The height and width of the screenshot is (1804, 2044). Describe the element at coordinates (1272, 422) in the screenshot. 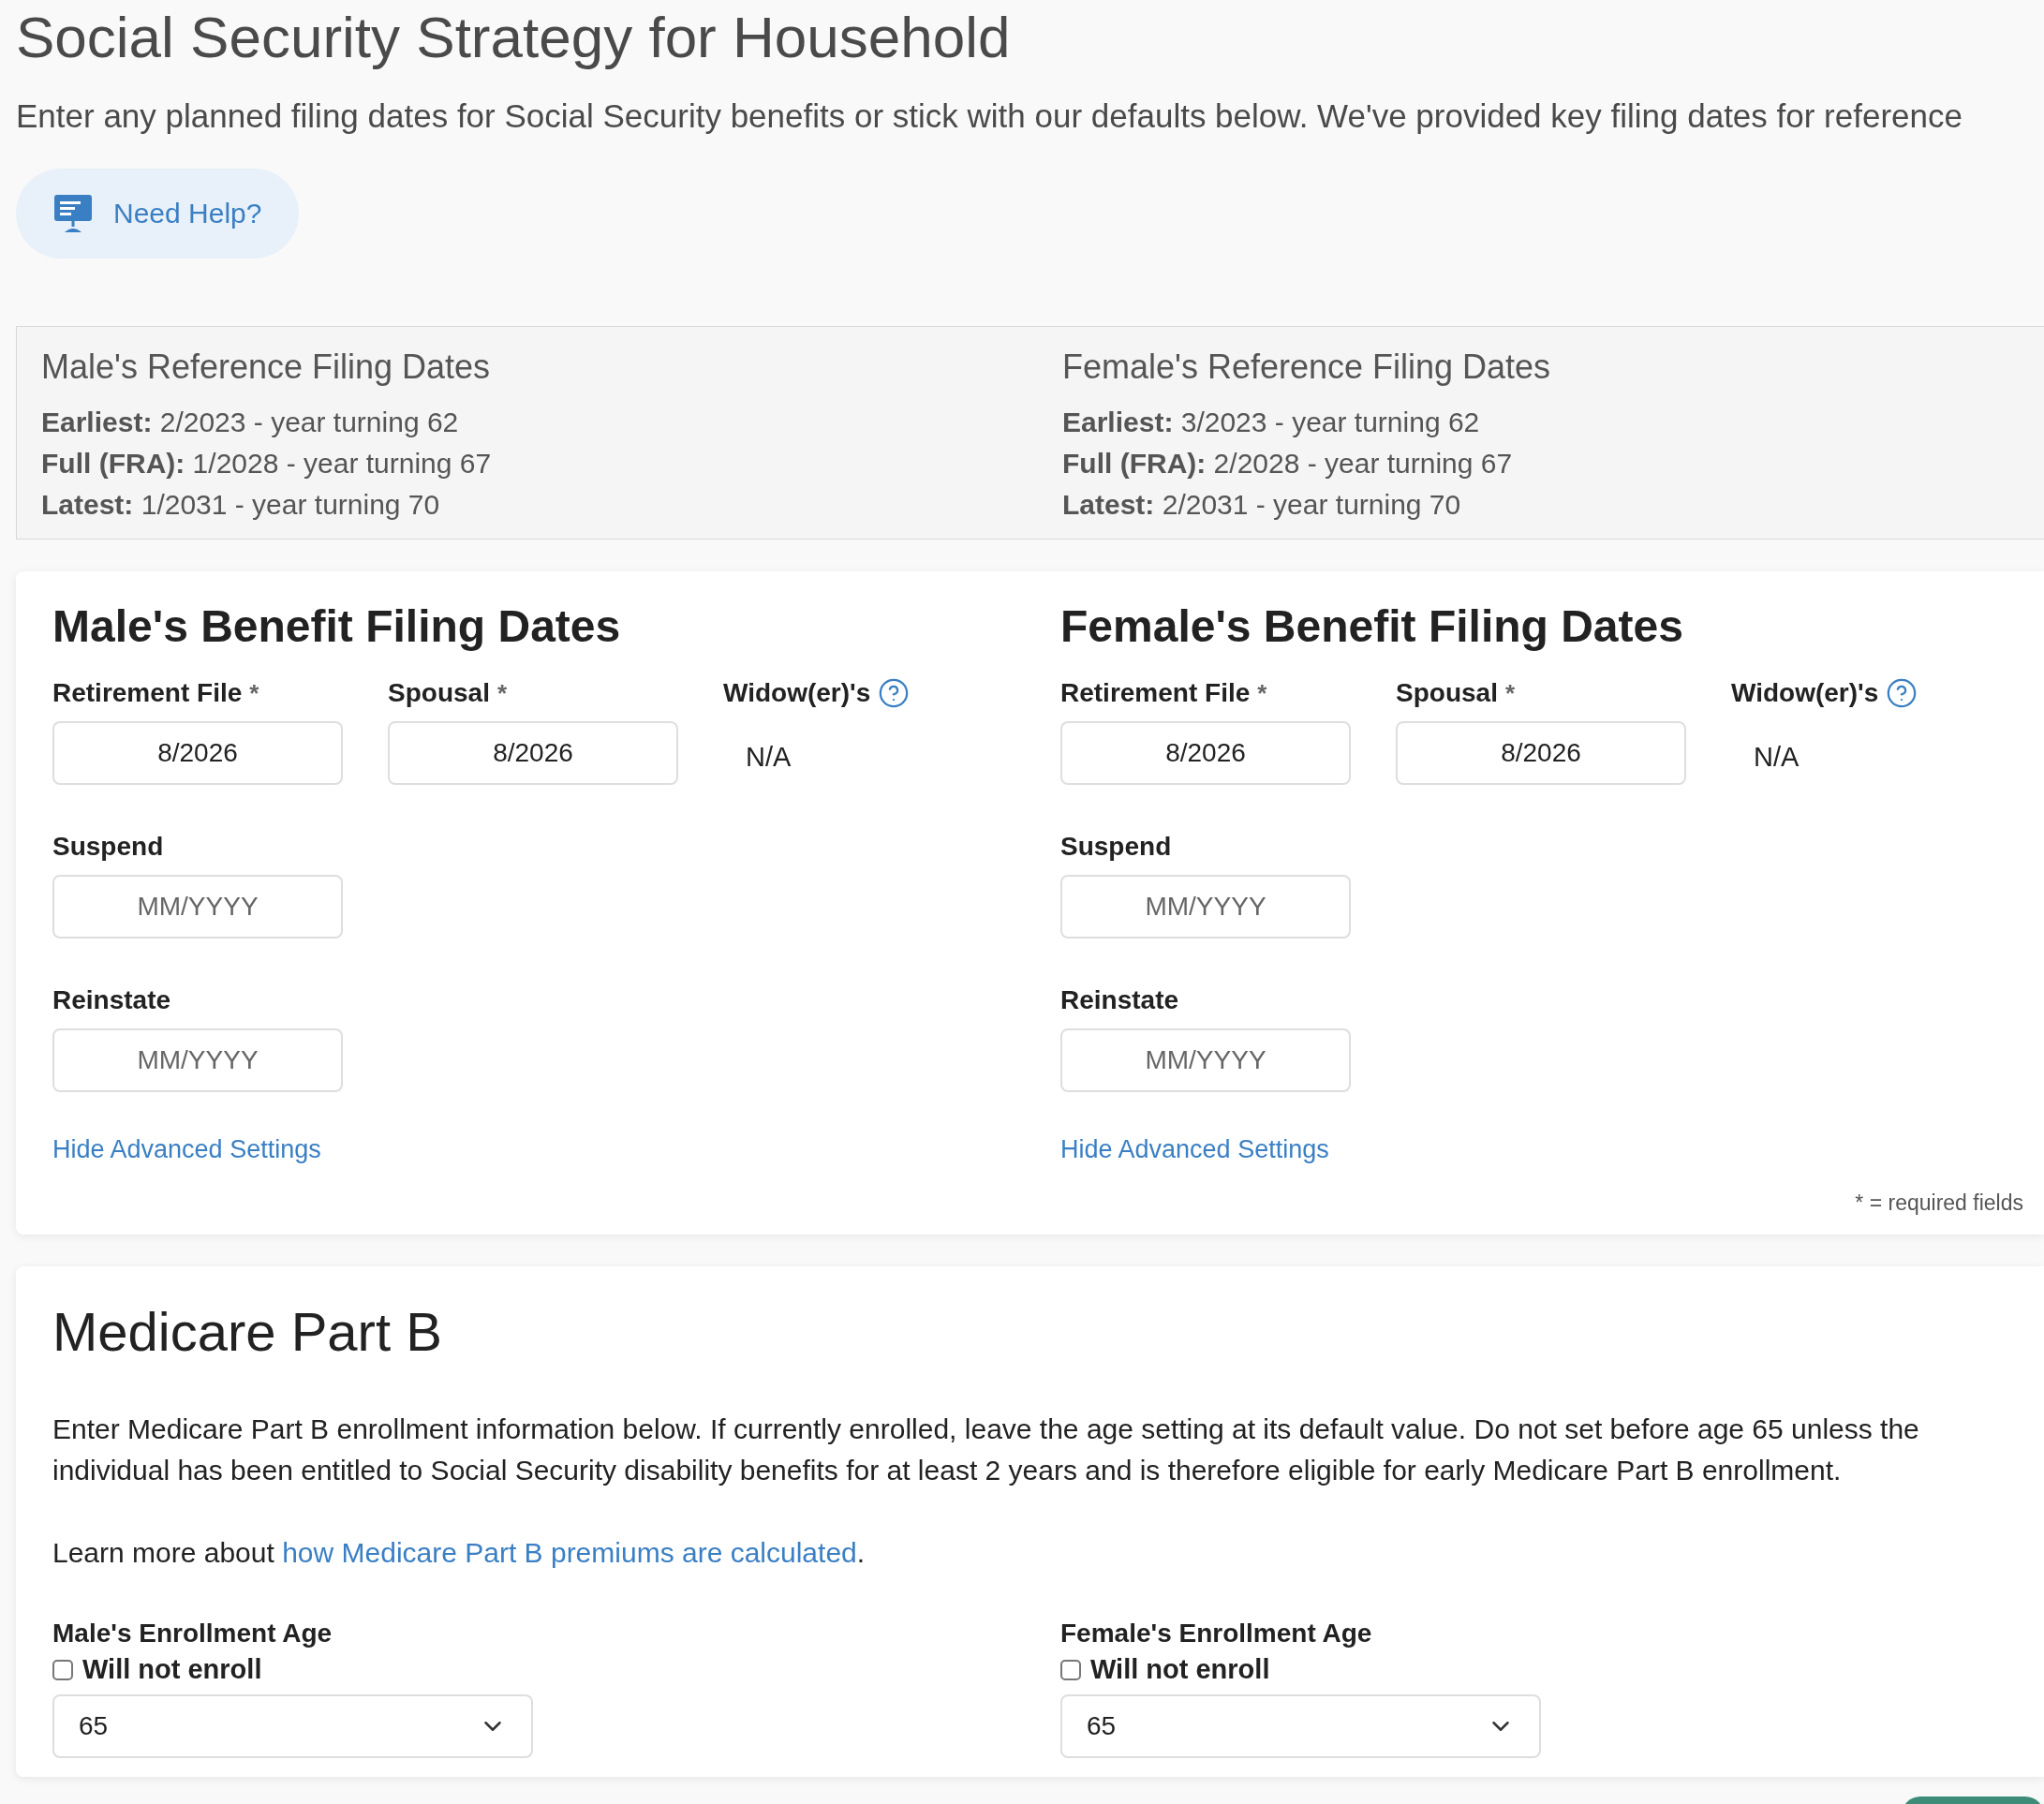

I see `reference-date-line: Earliest: 3/2023 - year turning 62` at that location.